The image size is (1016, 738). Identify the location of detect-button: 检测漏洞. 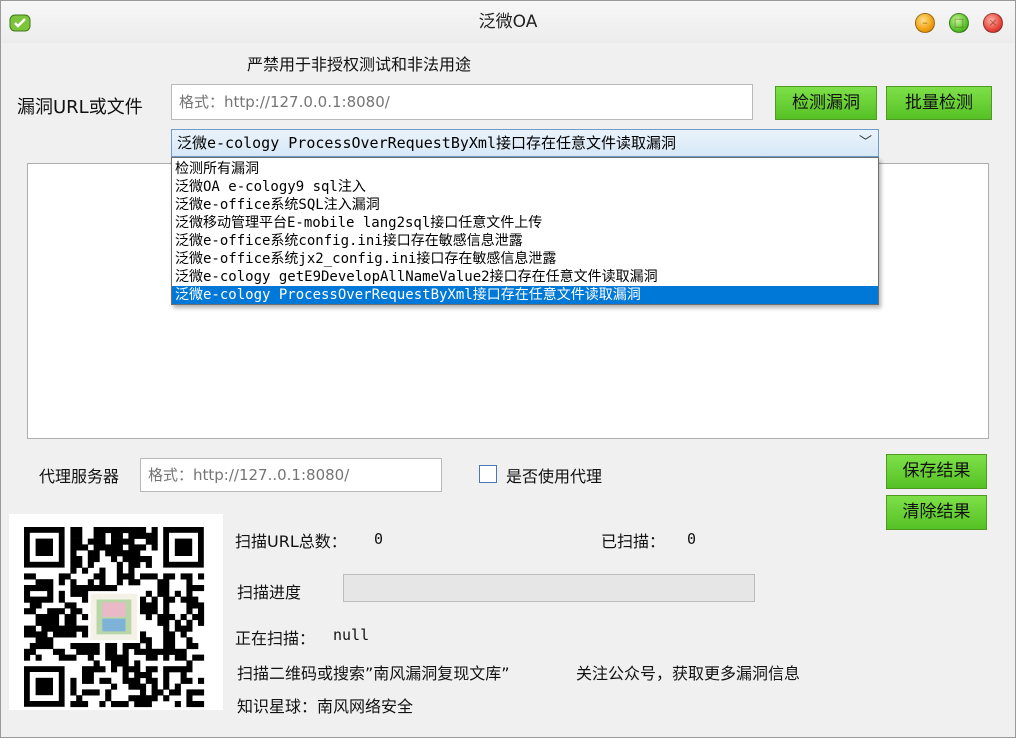
(826, 103).